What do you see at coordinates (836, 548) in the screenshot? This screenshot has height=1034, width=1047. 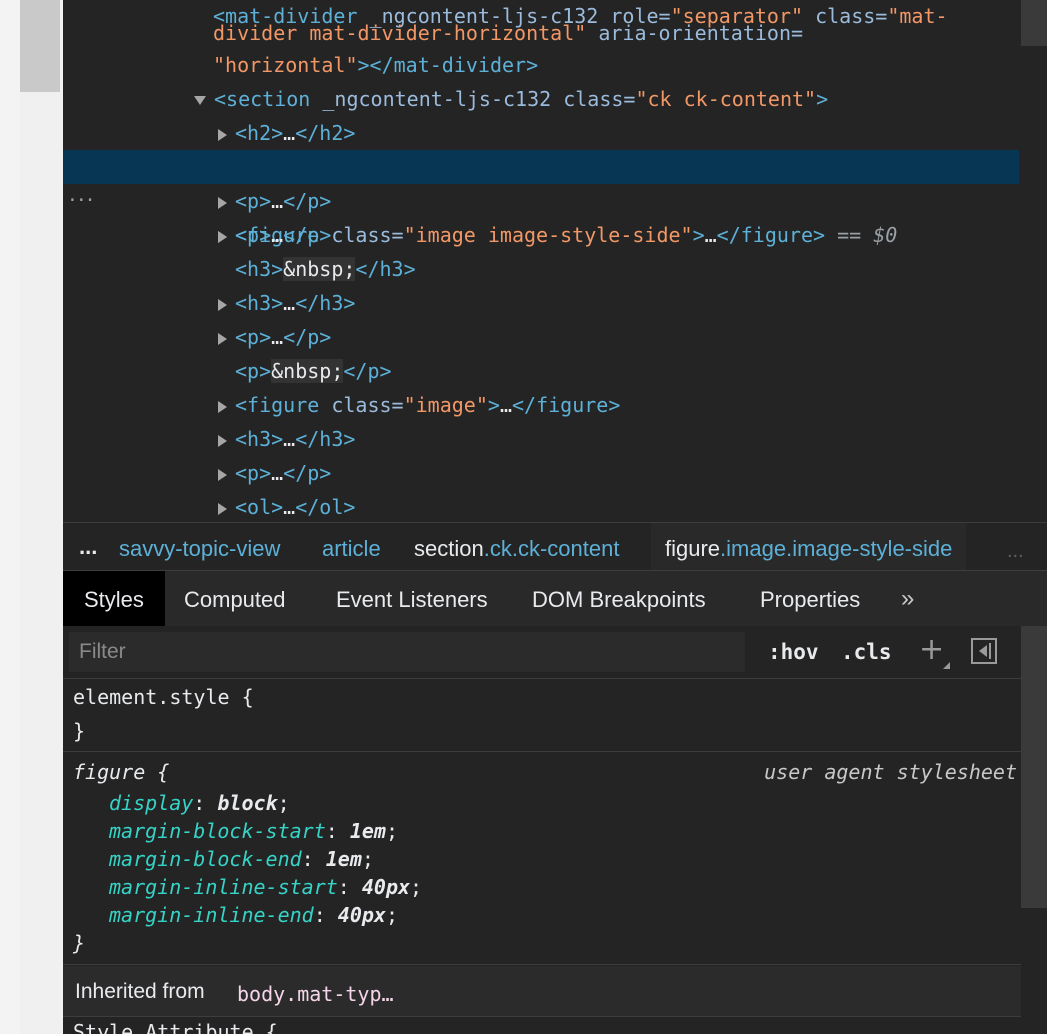 I see `breadcrumb-classes: .image.image-style-side` at bounding box center [836, 548].